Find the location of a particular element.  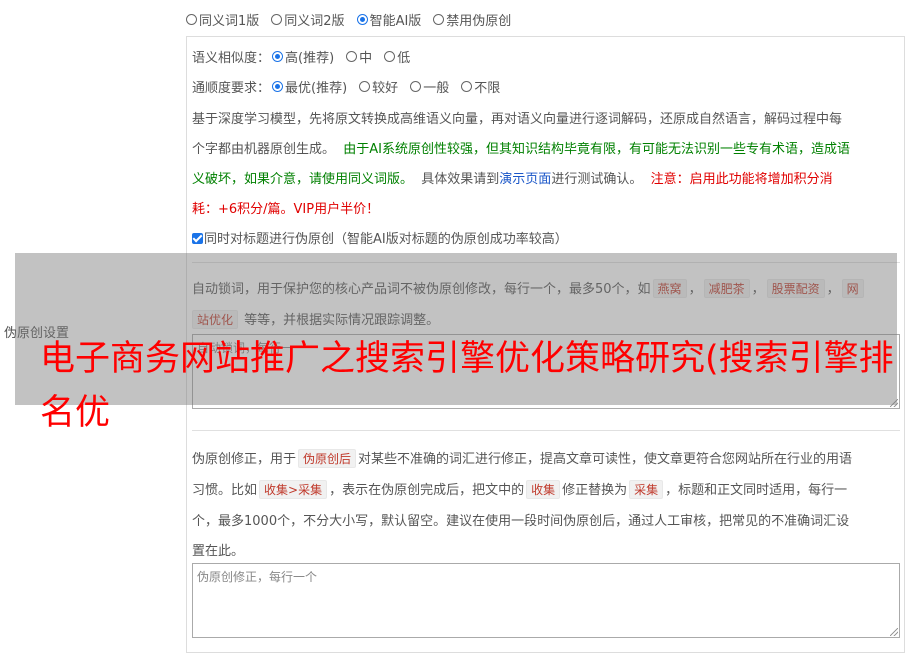

radio-similarity-high: 高(推荐) is located at coordinates (303, 56).